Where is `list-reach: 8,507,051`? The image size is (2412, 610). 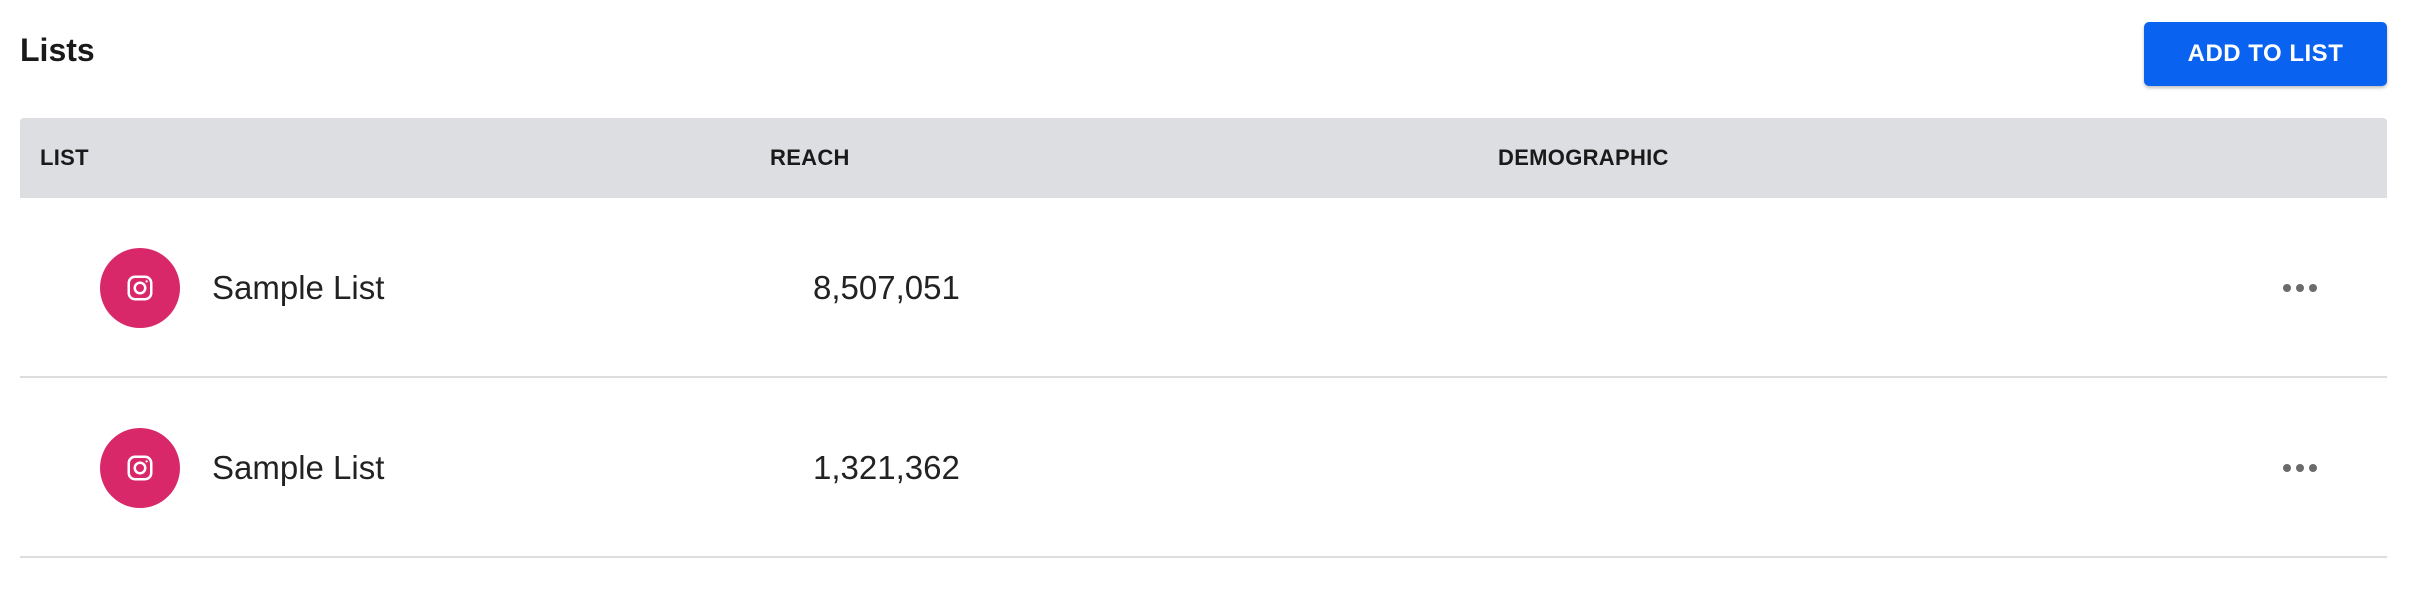
list-reach: 8,507,051 is located at coordinates (886, 287).